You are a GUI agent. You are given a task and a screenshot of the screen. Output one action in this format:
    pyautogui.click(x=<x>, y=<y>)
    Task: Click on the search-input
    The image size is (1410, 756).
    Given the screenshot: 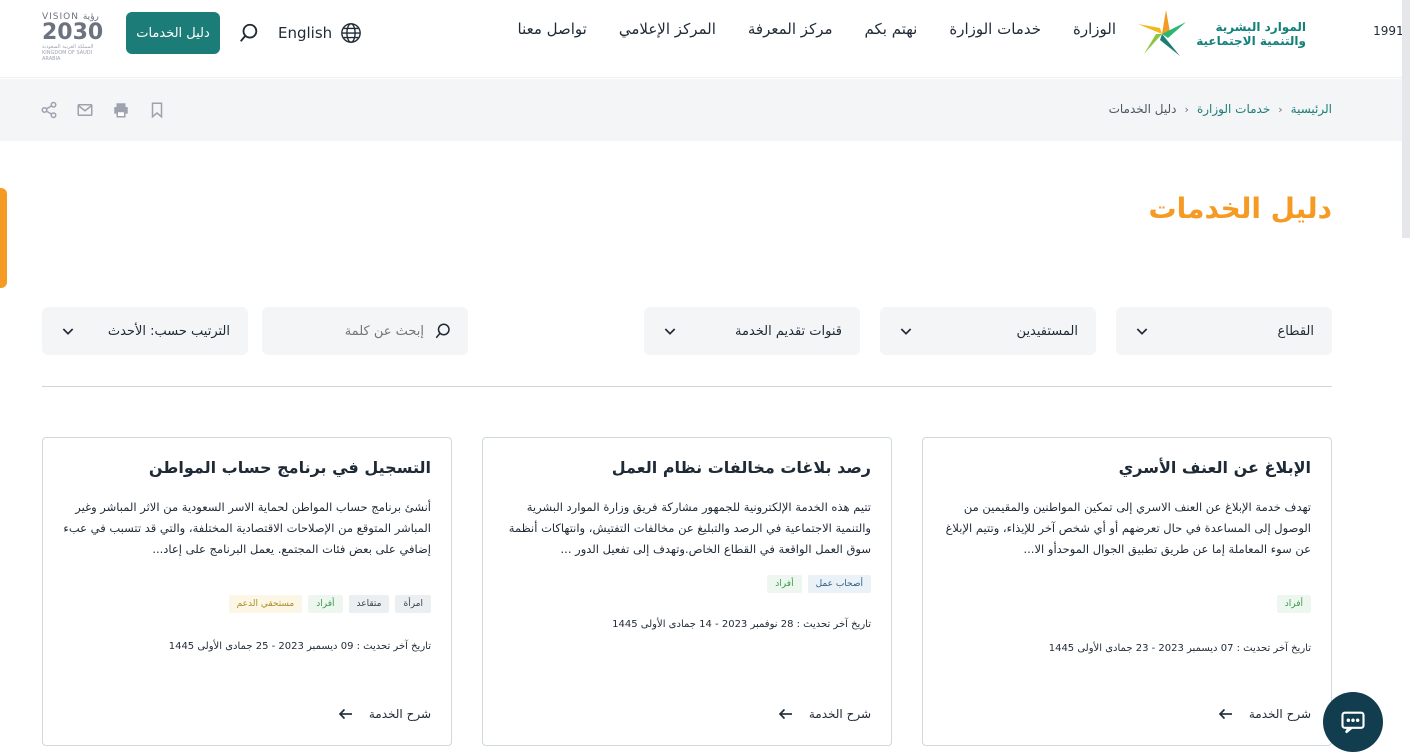 What is the action you would take?
    pyautogui.click(x=359, y=331)
    